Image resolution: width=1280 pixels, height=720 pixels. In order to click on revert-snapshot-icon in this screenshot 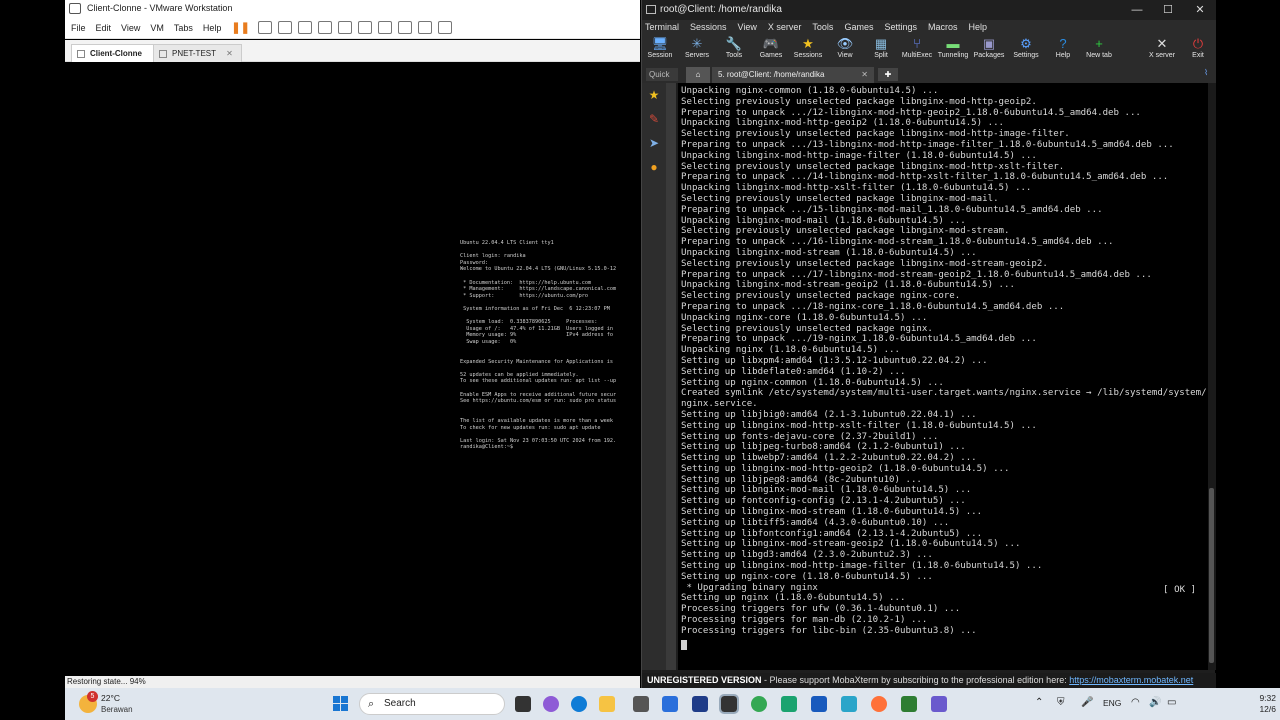, I will do `click(304, 27)`.